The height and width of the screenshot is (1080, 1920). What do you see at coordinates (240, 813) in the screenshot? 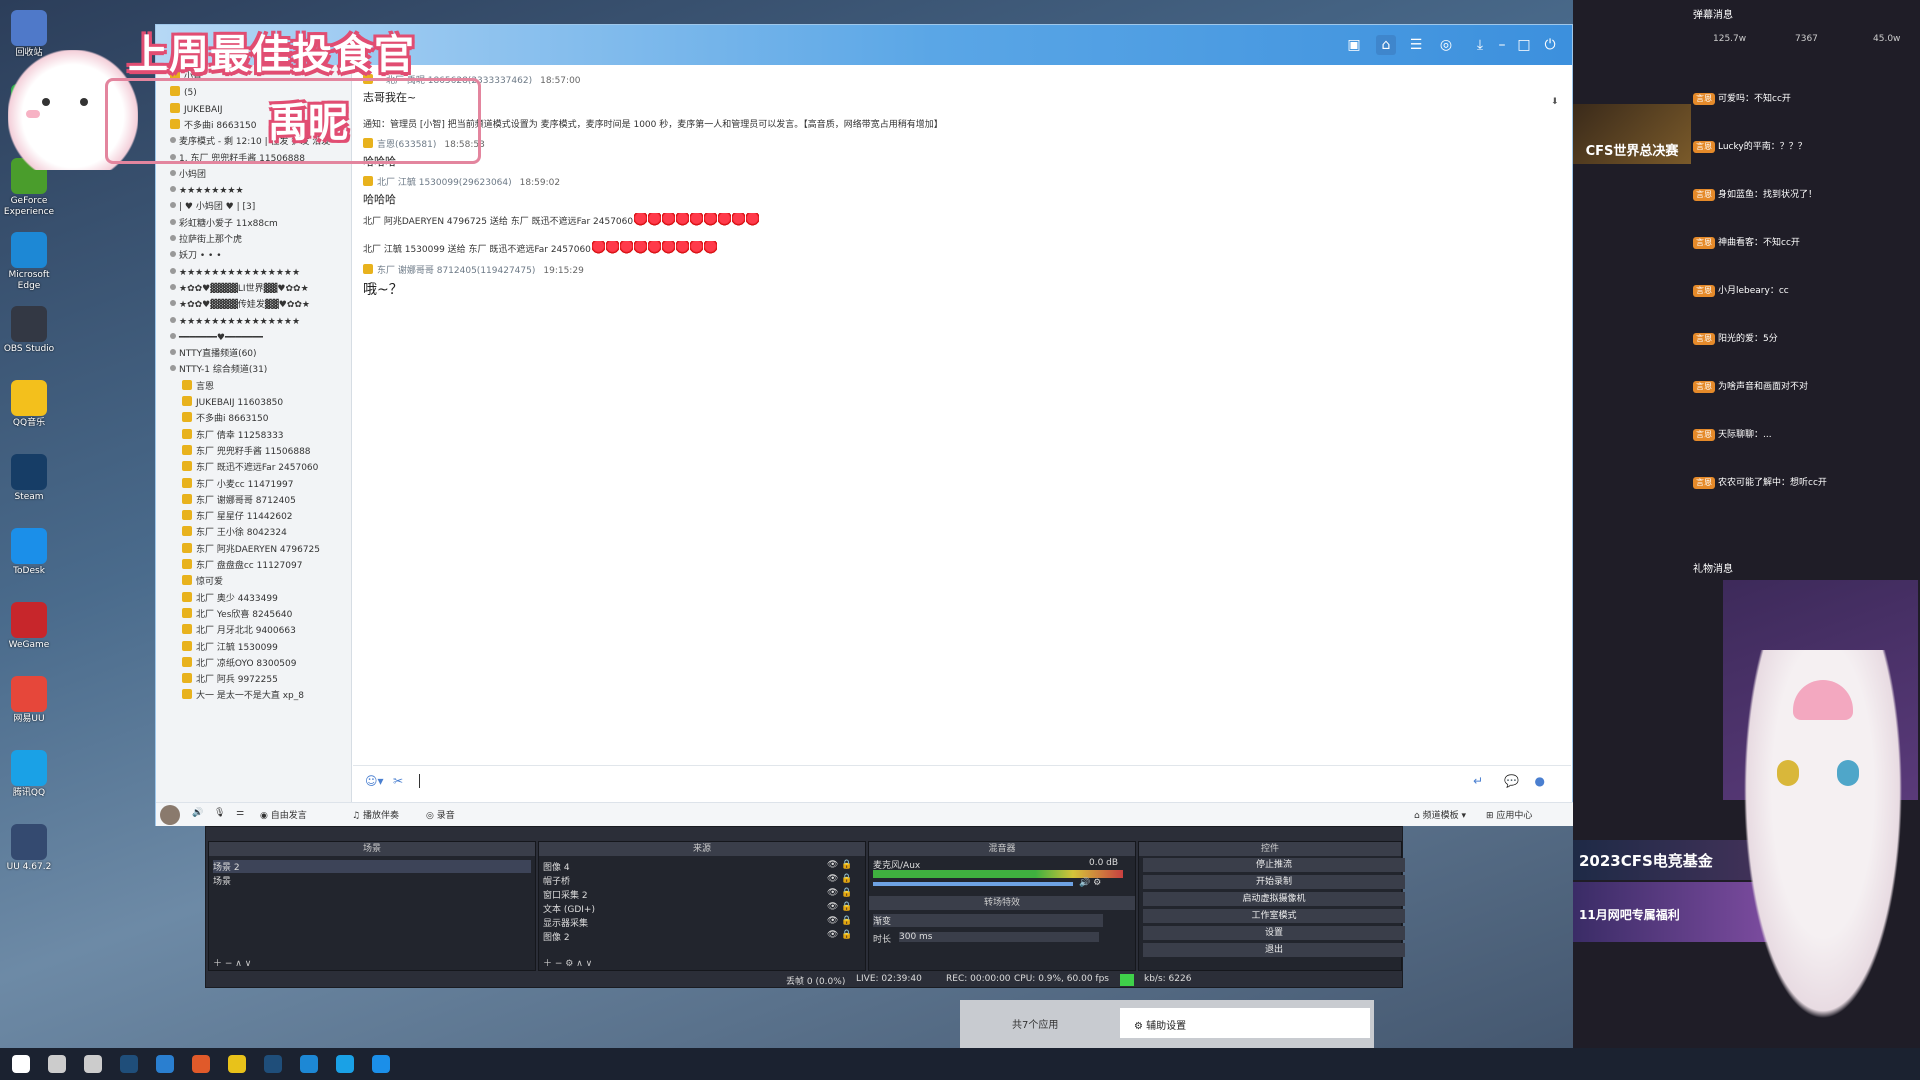
I see `equalizer-icon: ⚌` at bounding box center [240, 813].